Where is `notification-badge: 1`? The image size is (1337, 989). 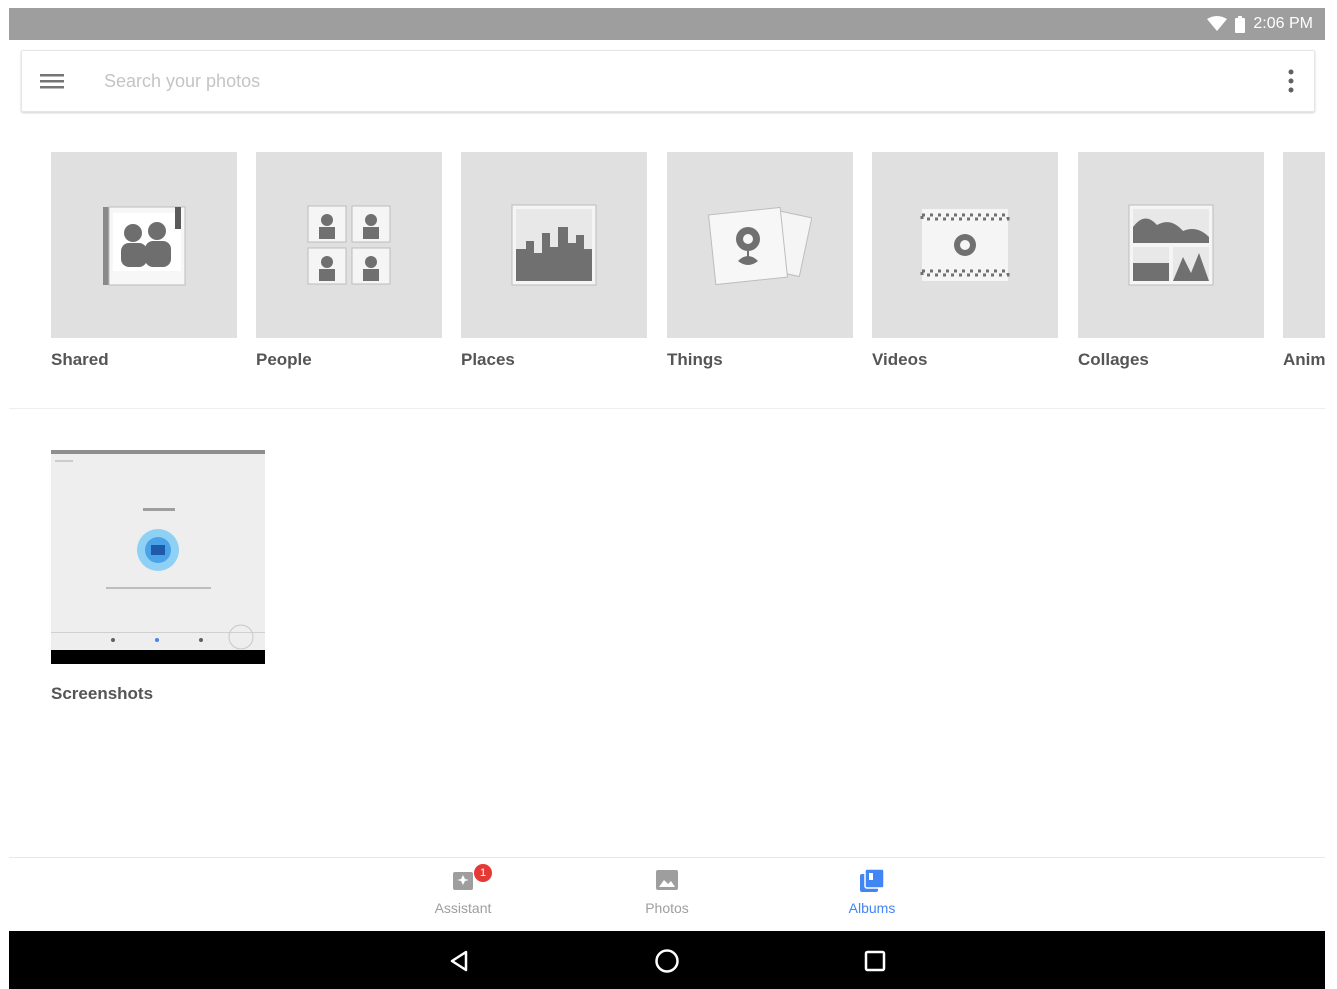 notification-badge: 1 is located at coordinates (483, 873).